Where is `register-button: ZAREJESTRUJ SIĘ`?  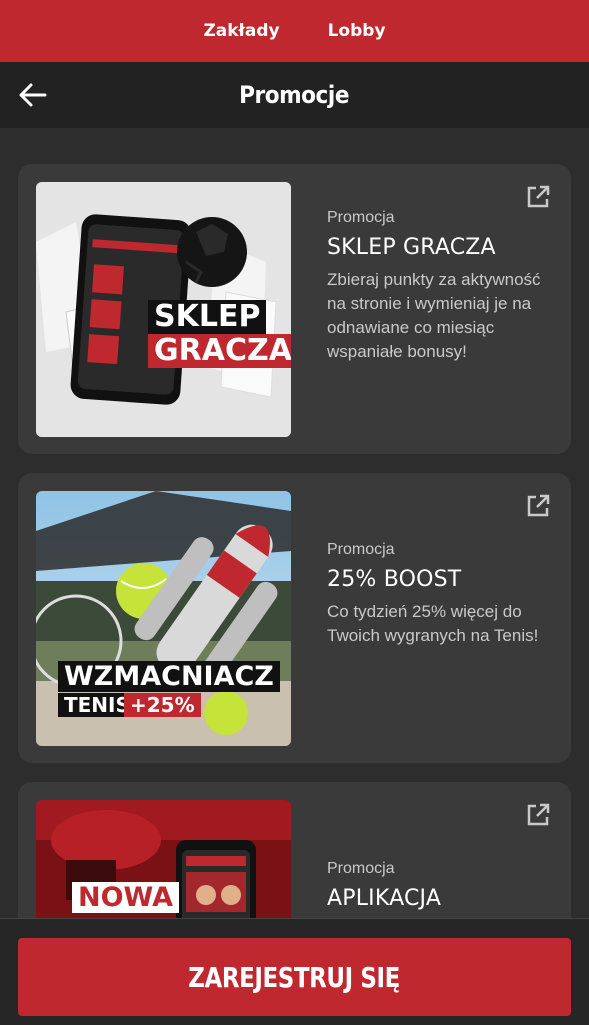
register-button: ZAREJESTRUJ SIĘ is located at coordinates (294, 977).